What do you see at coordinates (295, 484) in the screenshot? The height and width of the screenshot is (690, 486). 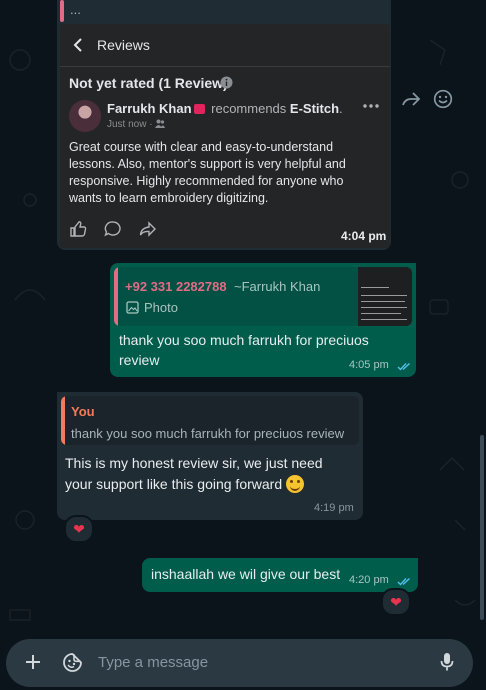 I see `smiling-face-emoji-icon` at bounding box center [295, 484].